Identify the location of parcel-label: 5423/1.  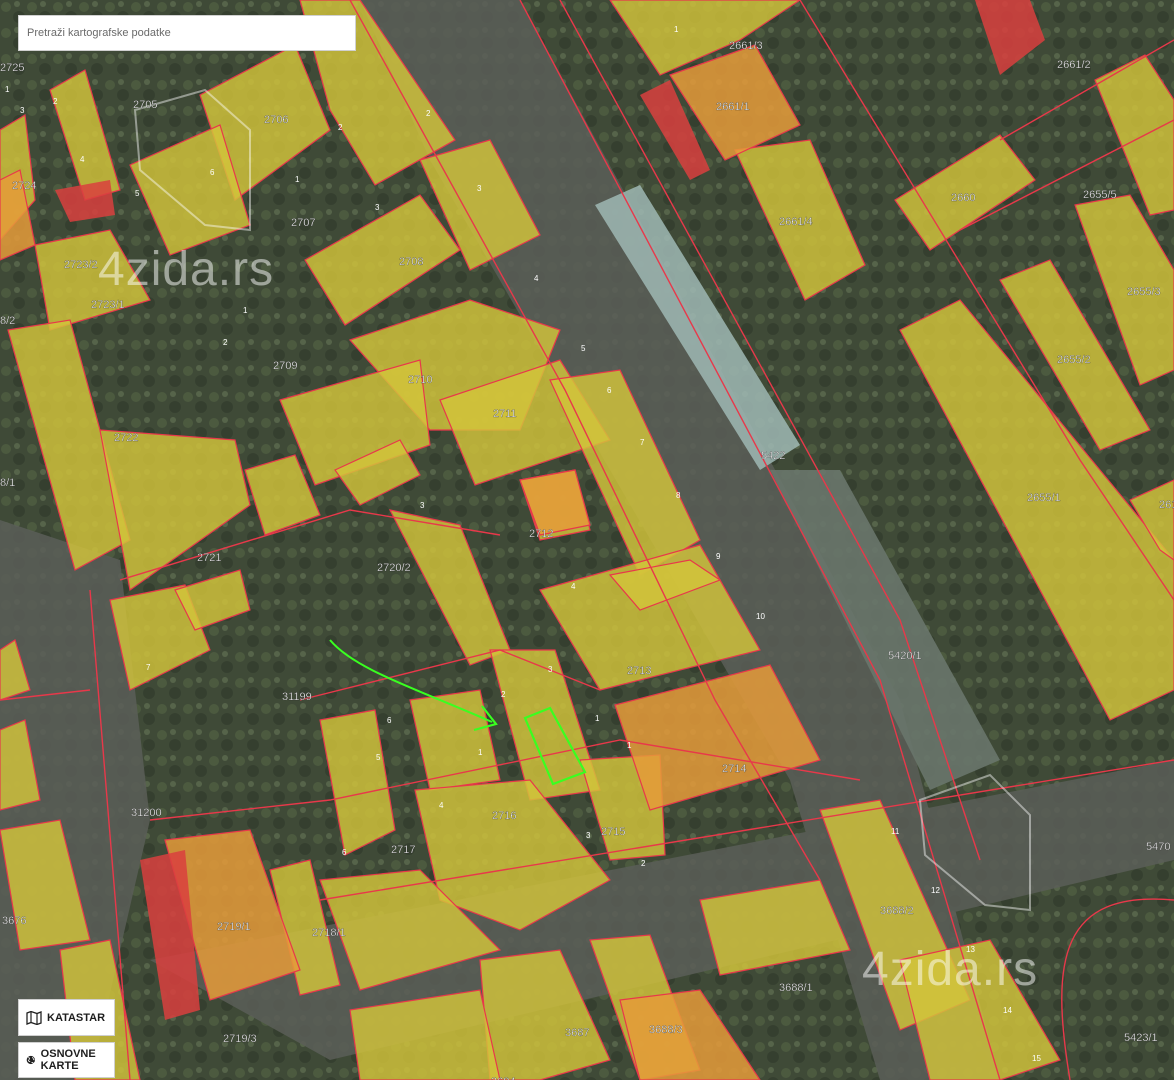
(1141, 1038).